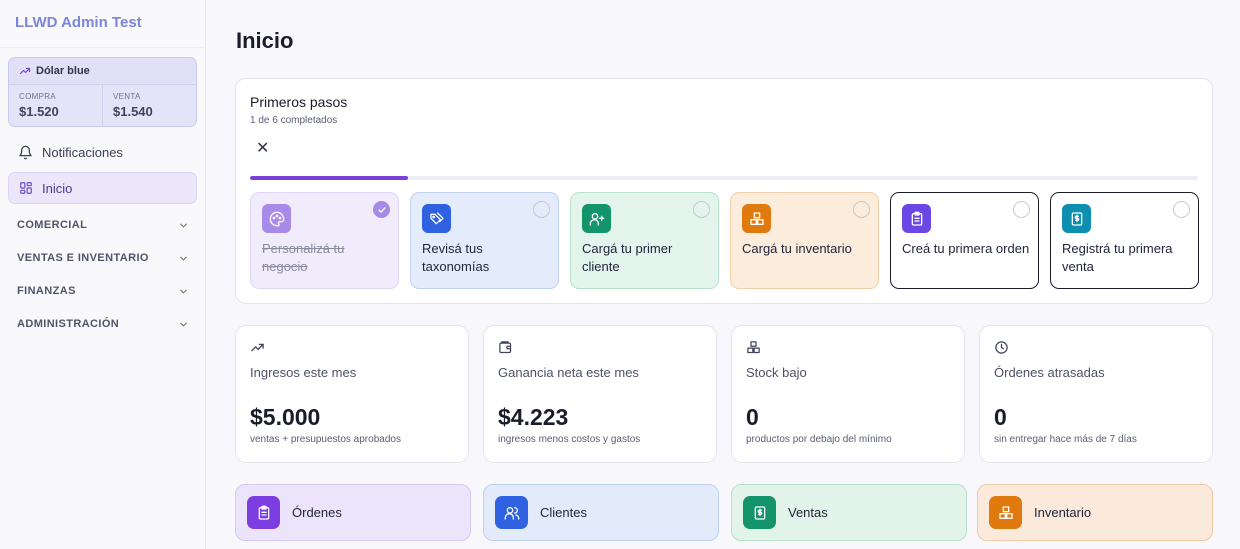 The width and height of the screenshot is (1240, 549). What do you see at coordinates (63, 71) in the screenshot?
I see `dolar-title: Dólar blue` at bounding box center [63, 71].